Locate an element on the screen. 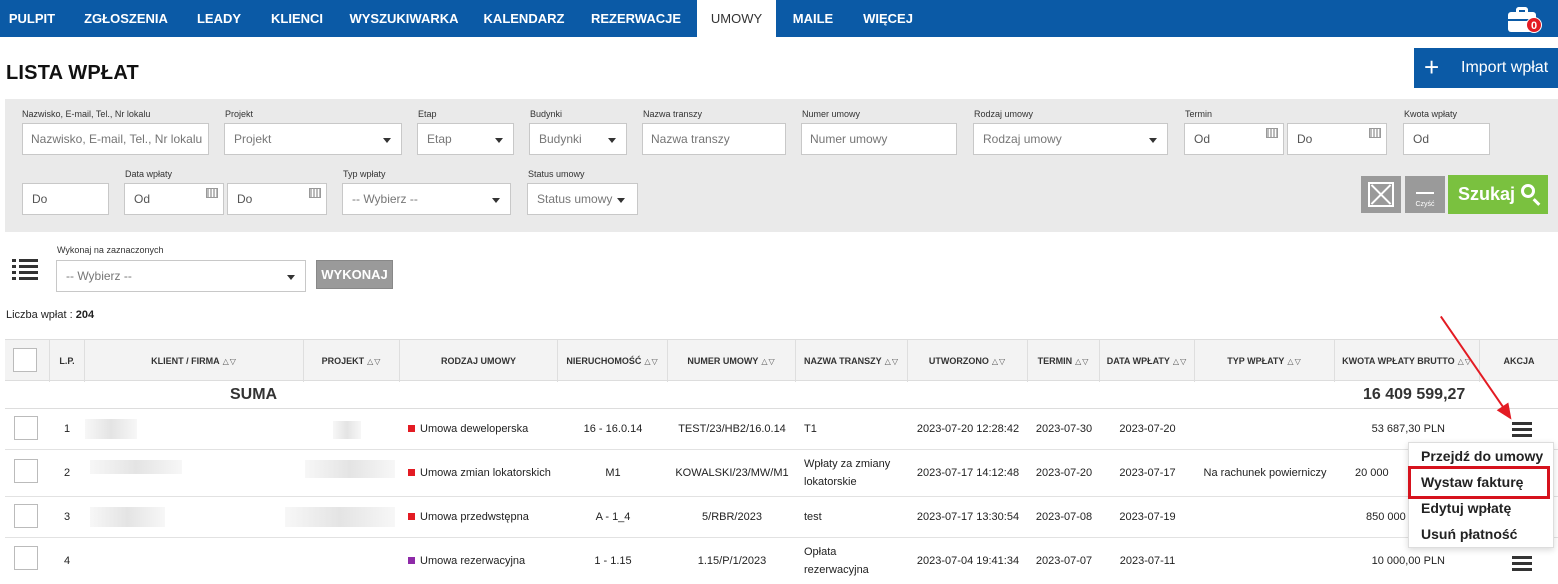  search-input is located at coordinates (115, 139).